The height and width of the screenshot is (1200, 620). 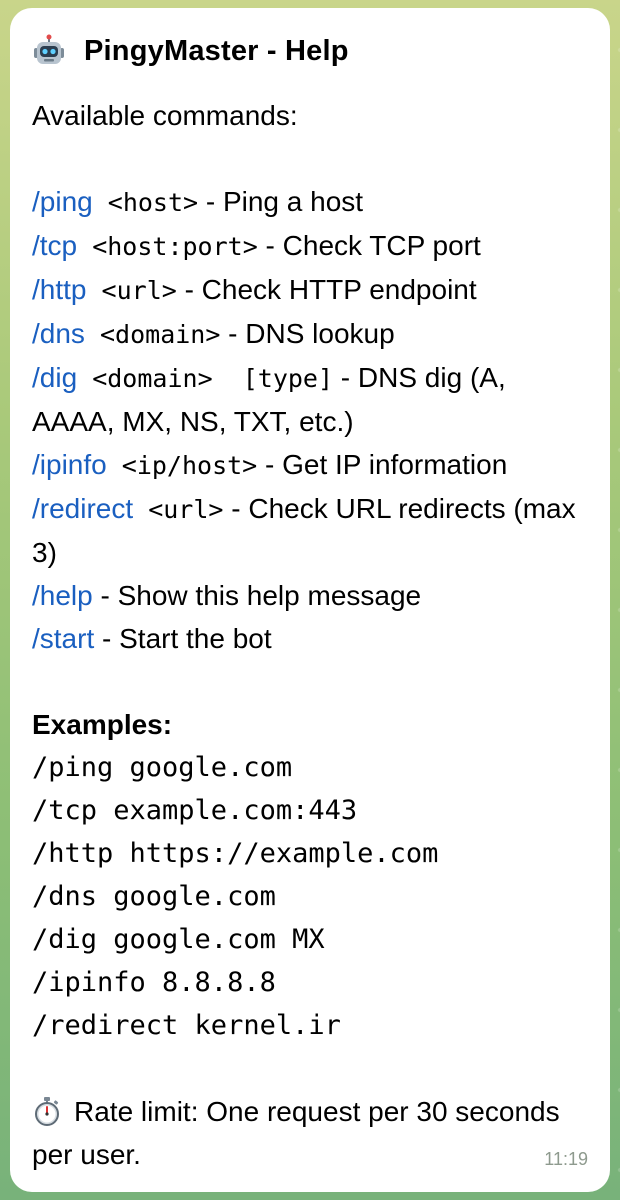 I want to click on command-link: /ping, so click(x=62, y=201).